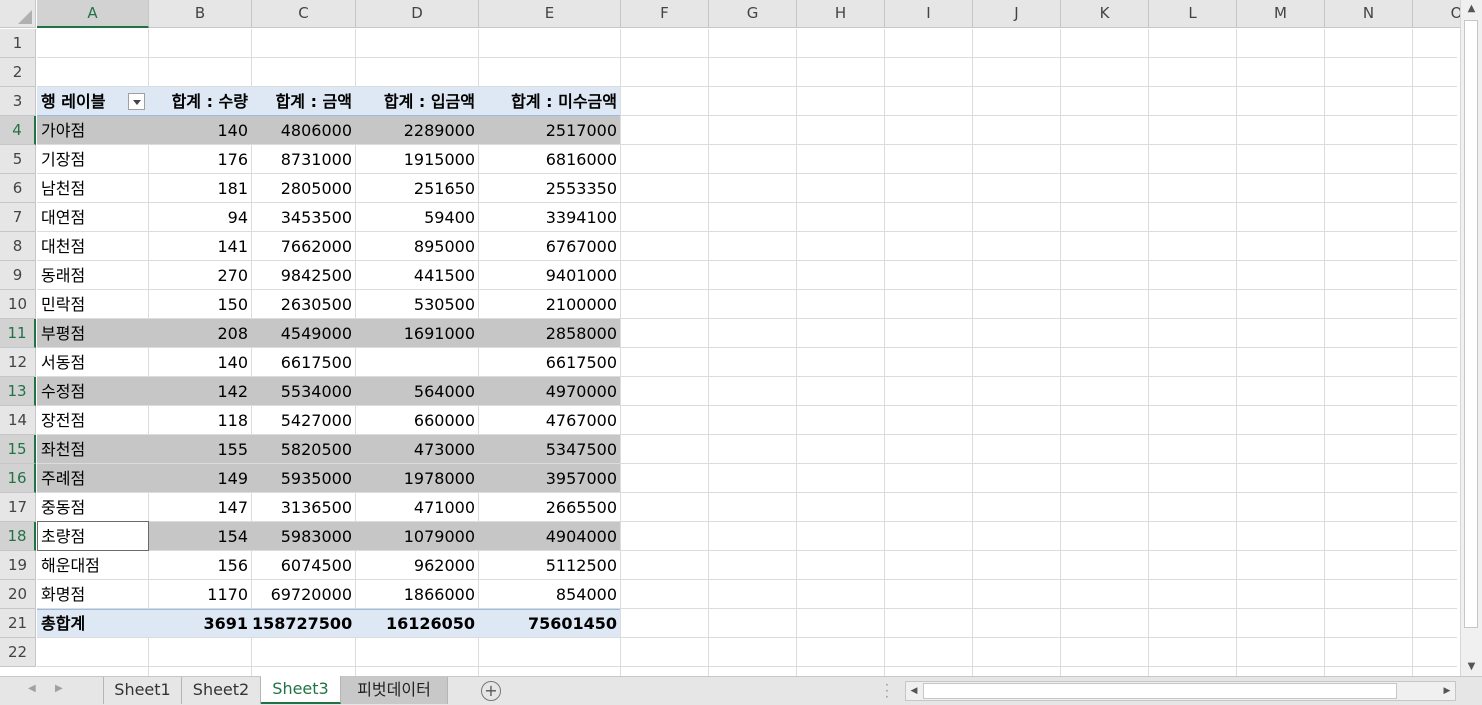 This screenshot has height=705, width=1482. Describe the element at coordinates (18, 652) in the screenshot. I see `row-header-22: 22` at that location.